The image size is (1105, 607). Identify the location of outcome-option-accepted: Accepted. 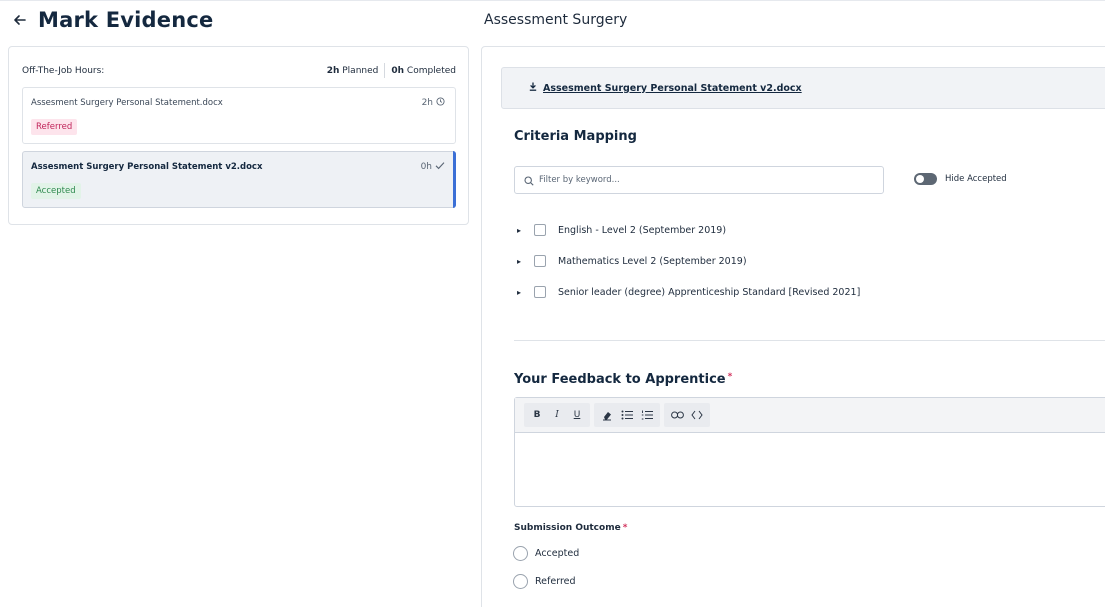
(546, 553).